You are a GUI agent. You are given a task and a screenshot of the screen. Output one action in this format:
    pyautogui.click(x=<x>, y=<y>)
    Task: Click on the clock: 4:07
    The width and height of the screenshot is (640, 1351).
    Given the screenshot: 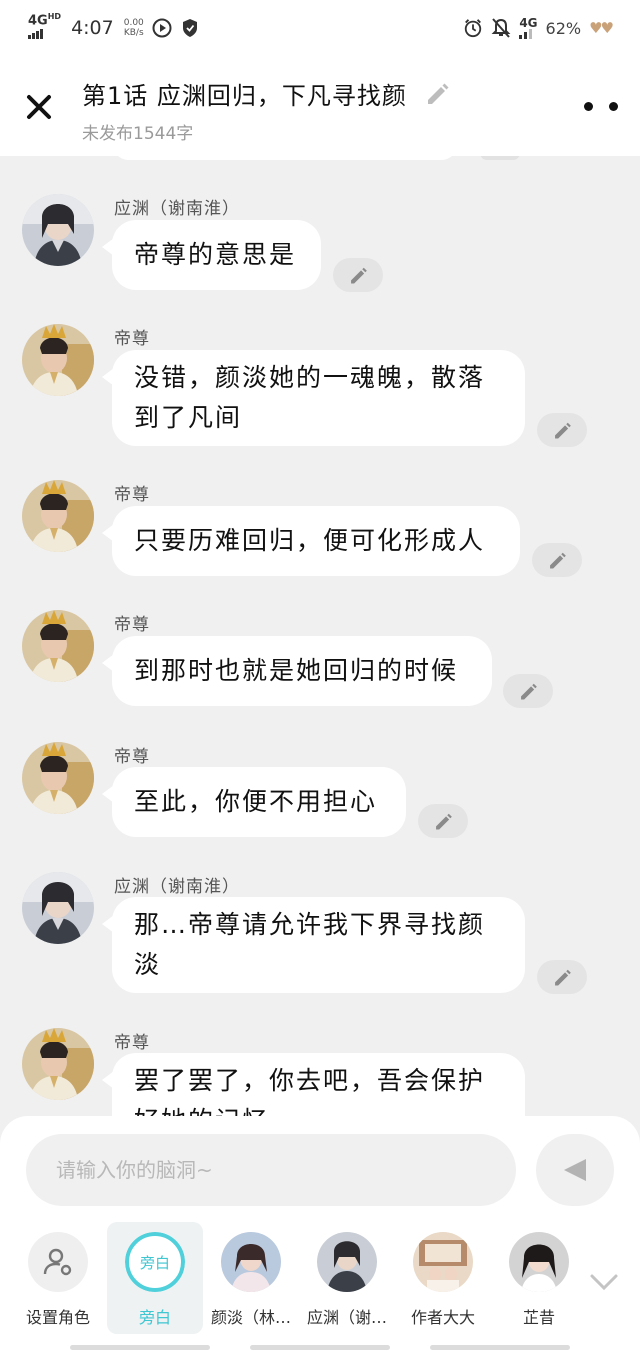 What is the action you would take?
    pyautogui.click(x=92, y=27)
    